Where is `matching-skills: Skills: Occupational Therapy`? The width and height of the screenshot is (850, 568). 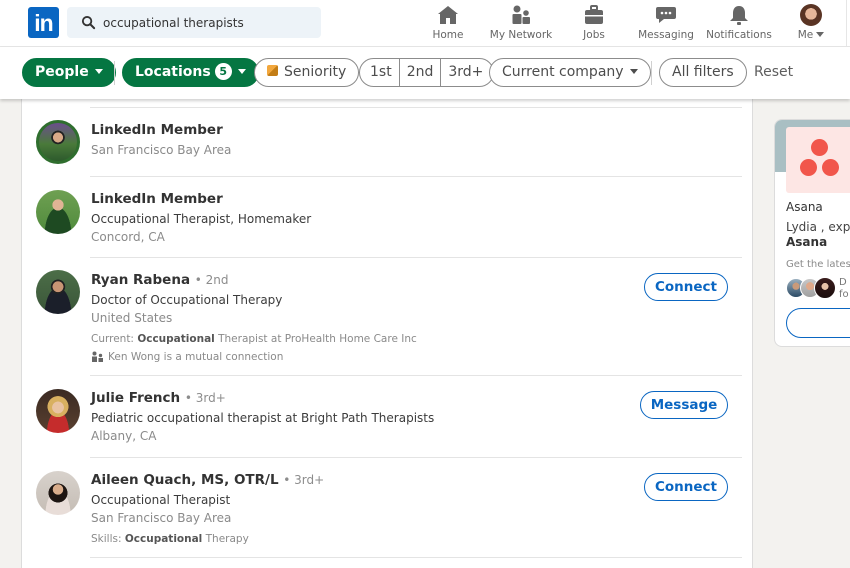
matching-skills: Skills: Occupational Therapy is located at coordinates (170, 539).